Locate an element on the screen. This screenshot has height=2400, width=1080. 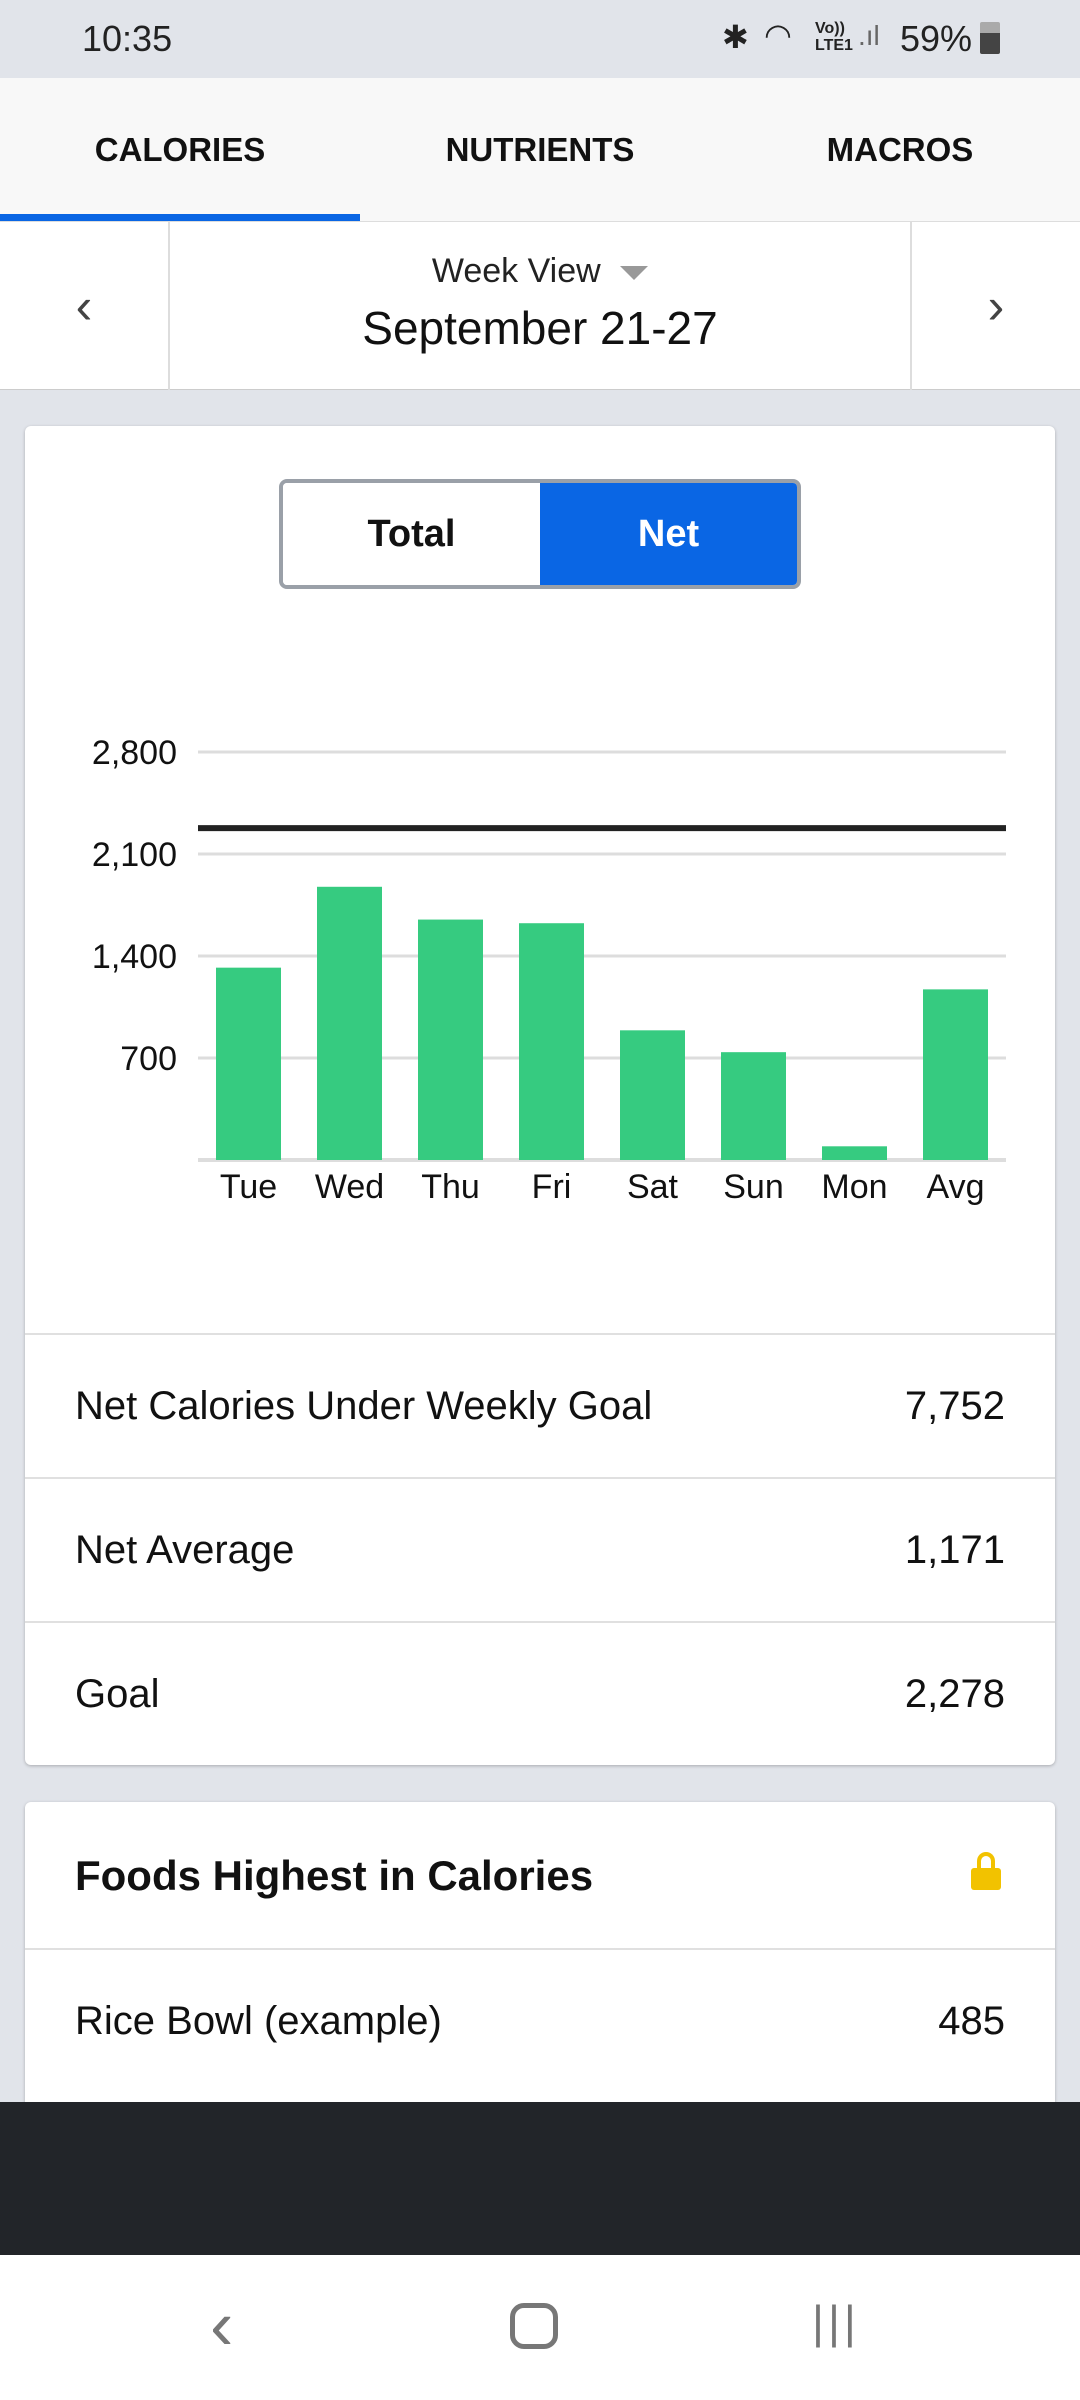
back-icon: ‹ is located at coordinates (221, 2325).